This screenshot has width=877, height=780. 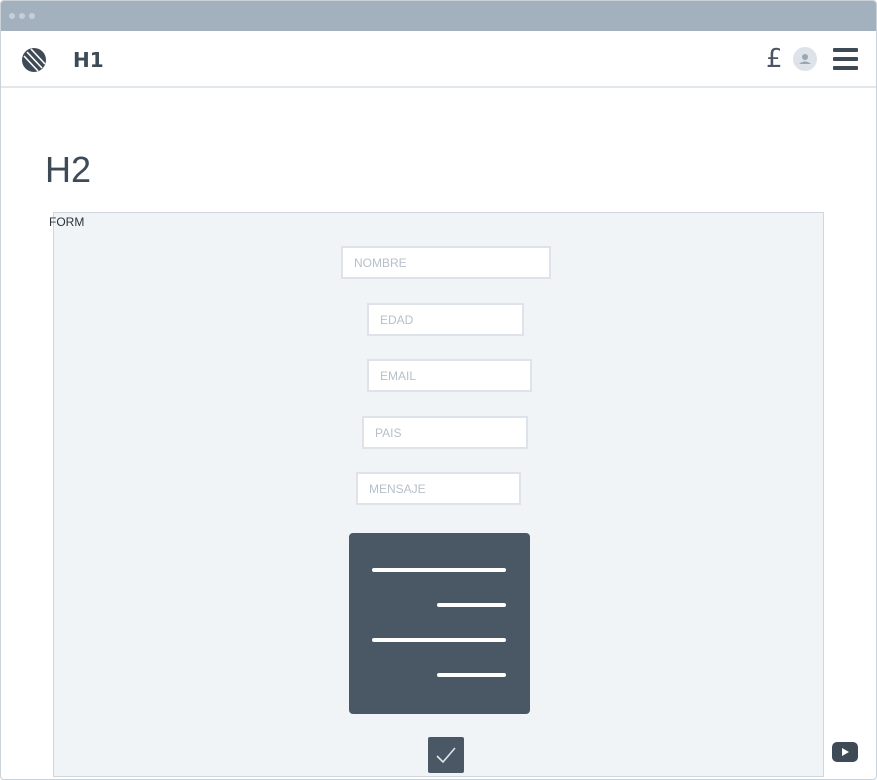 I want to click on nombre-input: NOMBRE, so click(x=446, y=262).